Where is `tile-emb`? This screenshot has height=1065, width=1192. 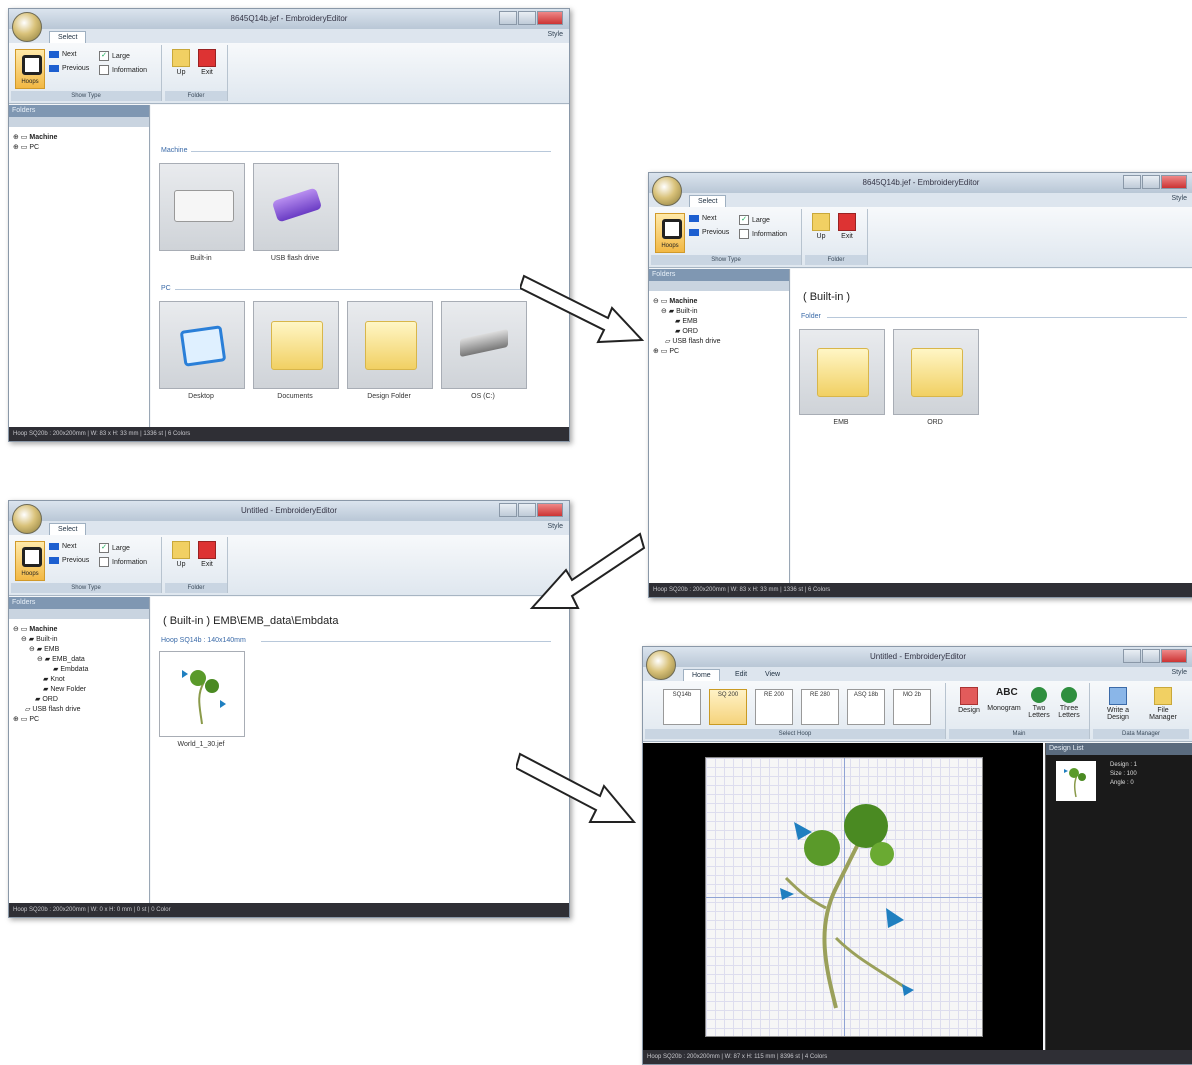 tile-emb is located at coordinates (842, 372).